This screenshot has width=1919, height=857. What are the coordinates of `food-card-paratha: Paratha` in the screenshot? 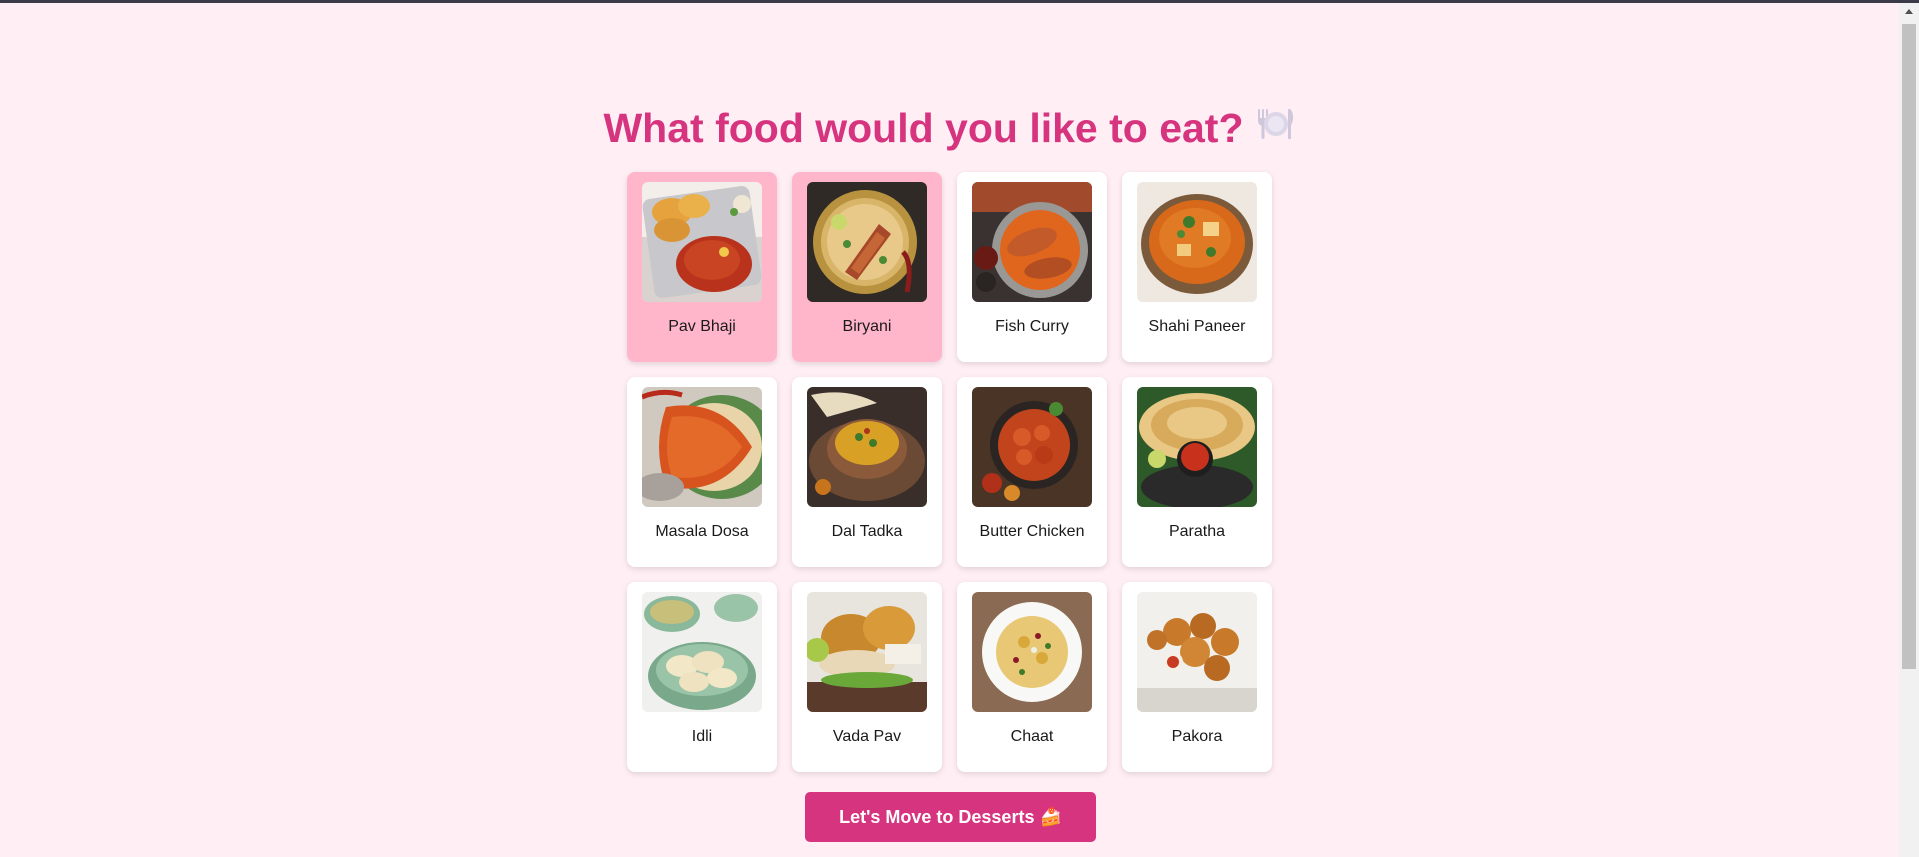 It's located at (1197, 472).